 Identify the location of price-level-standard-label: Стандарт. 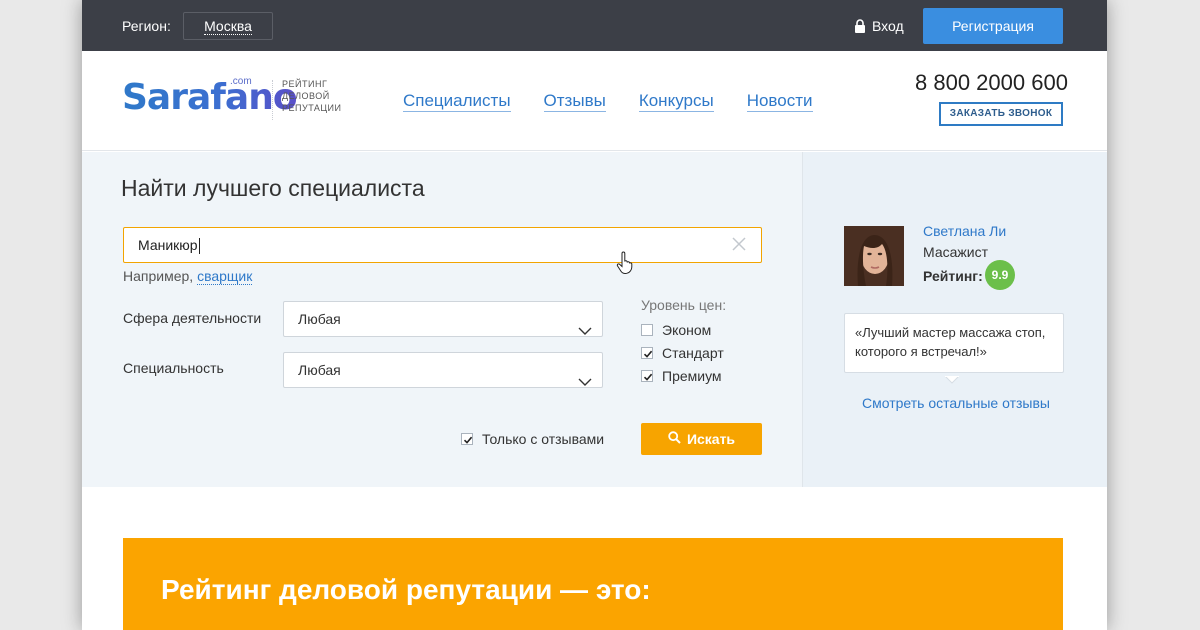
(693, 353).